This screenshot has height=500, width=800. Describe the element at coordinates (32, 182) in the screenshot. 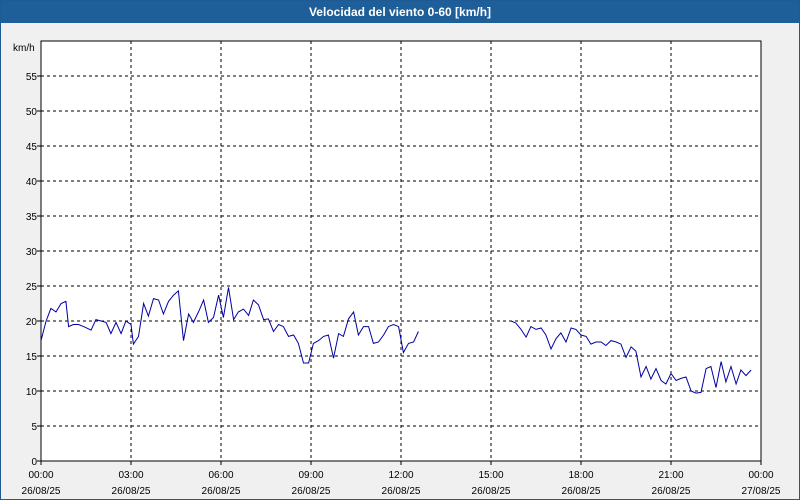

I see `y-tick-label: 40` at that location.